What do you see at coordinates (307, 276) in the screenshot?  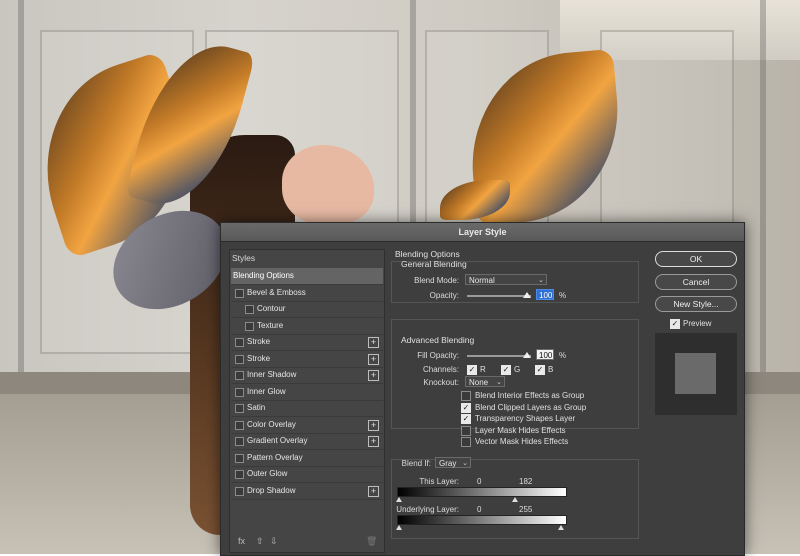 I see `style-item: Blending Options` at bounding box center [307, 276].